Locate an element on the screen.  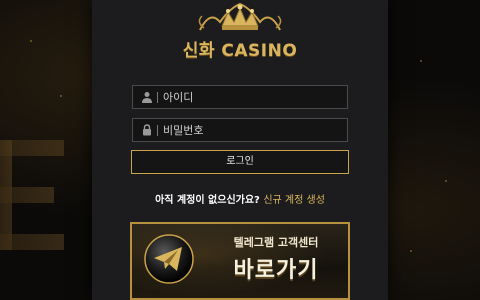
background-letter-decoration is located at coordinates (32, 195).